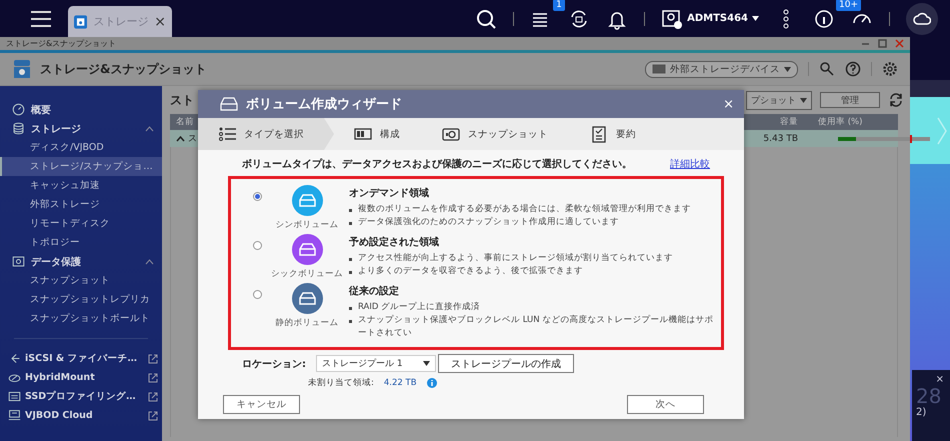 The width and height of the screenshot is (950, 441). Describe the element at coordinates (192, 139) in the screenshot. I see `table-cell-text: ス` at that location.